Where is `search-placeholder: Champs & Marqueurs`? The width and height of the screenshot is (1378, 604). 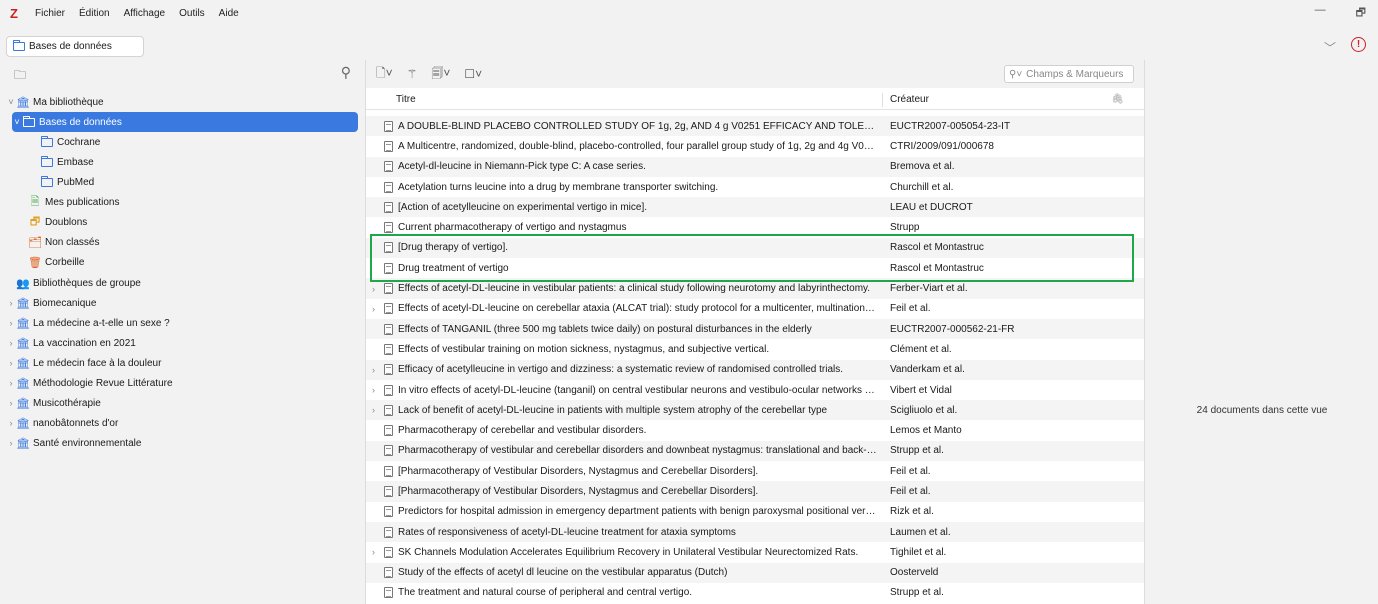 search-placeholder: Champs & Marqueurs is located at coordinates (1075, 74).